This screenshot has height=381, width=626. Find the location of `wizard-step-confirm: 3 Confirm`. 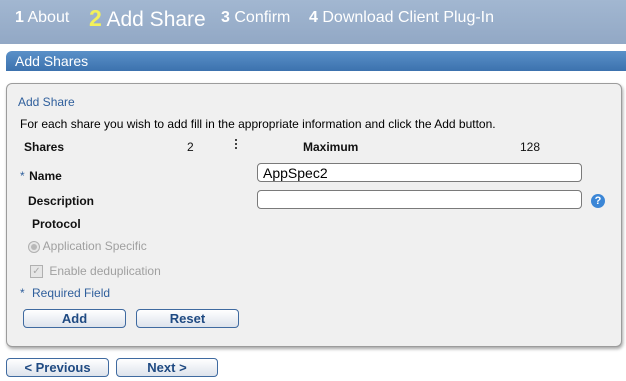

wizard-step-confirm: 3 Confirm is located at coordinates (255, 18).